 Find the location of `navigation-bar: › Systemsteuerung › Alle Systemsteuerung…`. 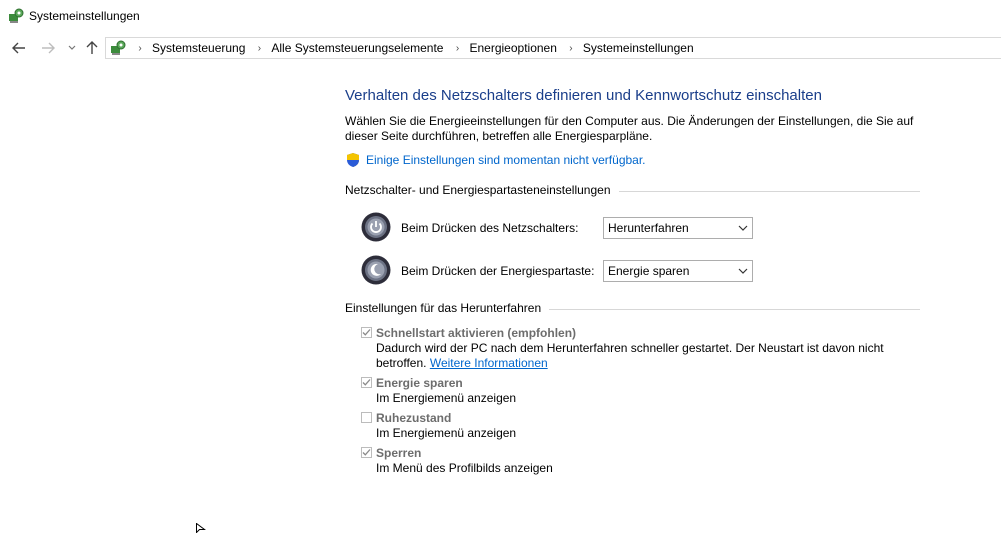

navigation-bar: › Systemsteuerung › Alle Systemsteuerung… is located at coordinates (500, 48).